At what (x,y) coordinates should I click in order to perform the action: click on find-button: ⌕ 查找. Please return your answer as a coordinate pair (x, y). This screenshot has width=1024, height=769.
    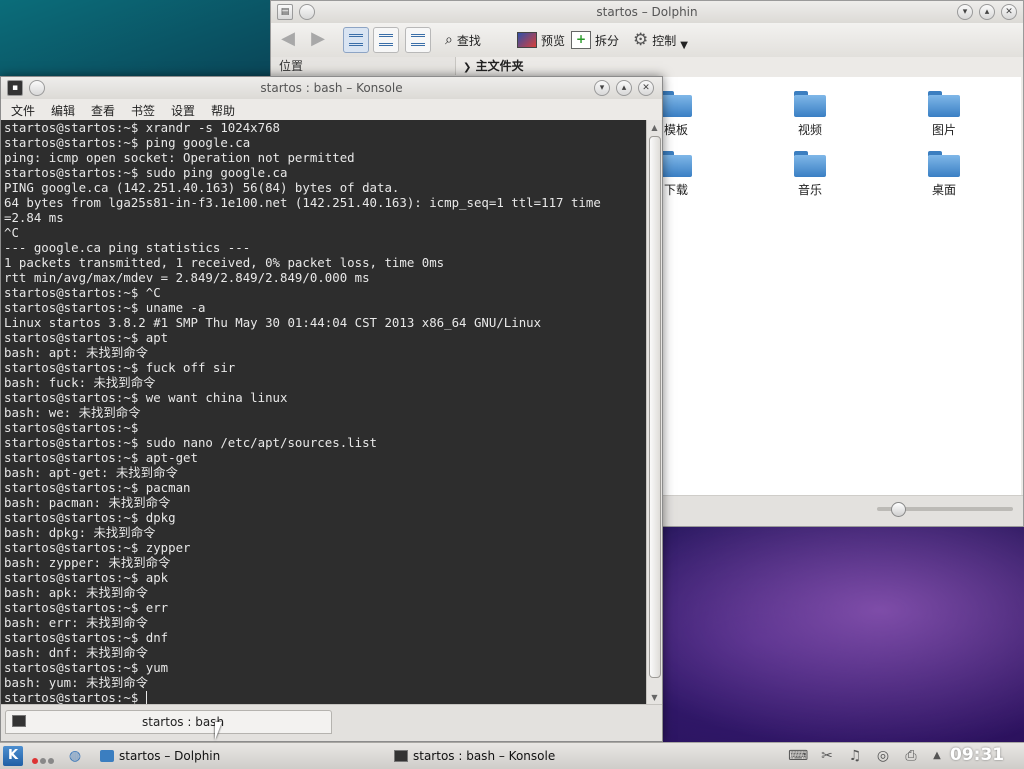
    Looking at the image, I should click on (463, 40).